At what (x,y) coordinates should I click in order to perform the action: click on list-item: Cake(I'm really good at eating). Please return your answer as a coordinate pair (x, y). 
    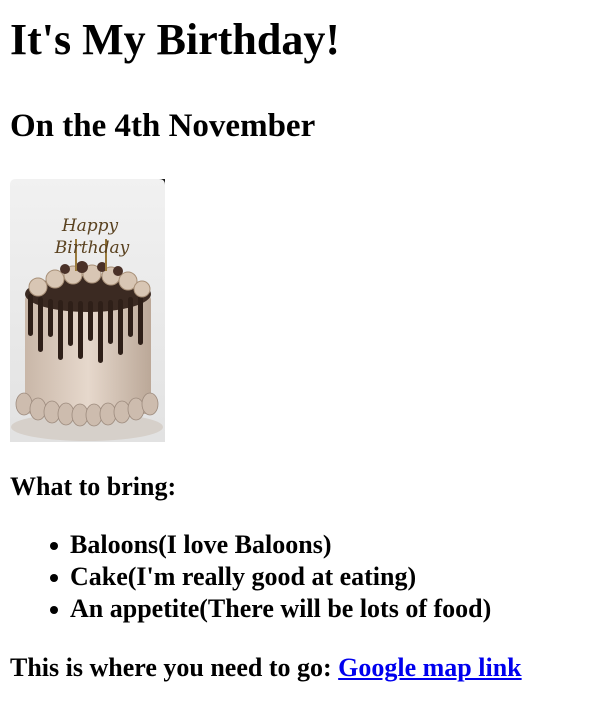
    Looking at the image, I should click on (325, 577).